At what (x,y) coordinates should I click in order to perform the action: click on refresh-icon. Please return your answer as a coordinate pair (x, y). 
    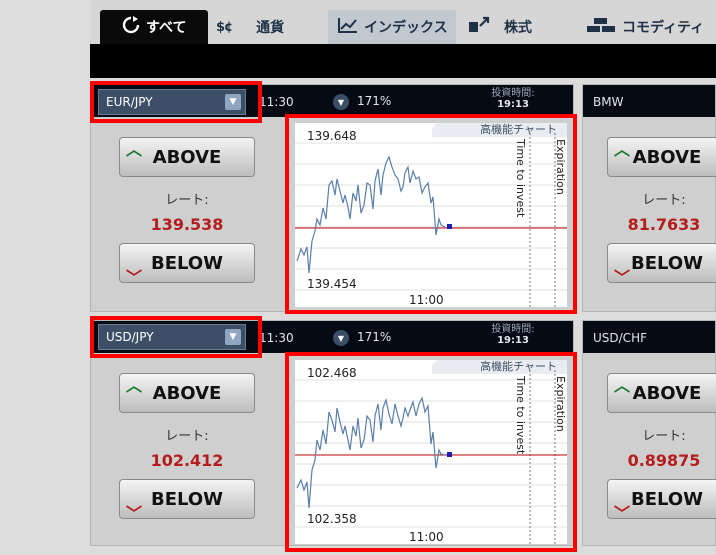
    Looking at the image, I should click on (131, 27).